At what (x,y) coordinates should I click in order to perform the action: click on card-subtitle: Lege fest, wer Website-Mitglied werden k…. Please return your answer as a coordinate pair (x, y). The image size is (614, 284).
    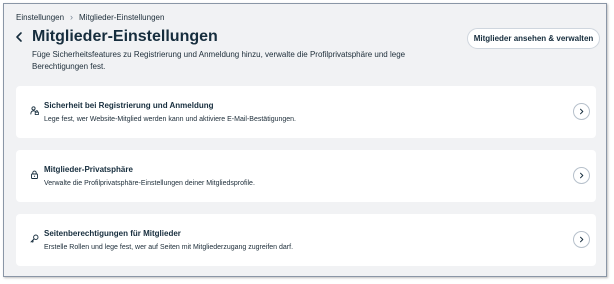
    Looking at the image, I should click on (170, 119).